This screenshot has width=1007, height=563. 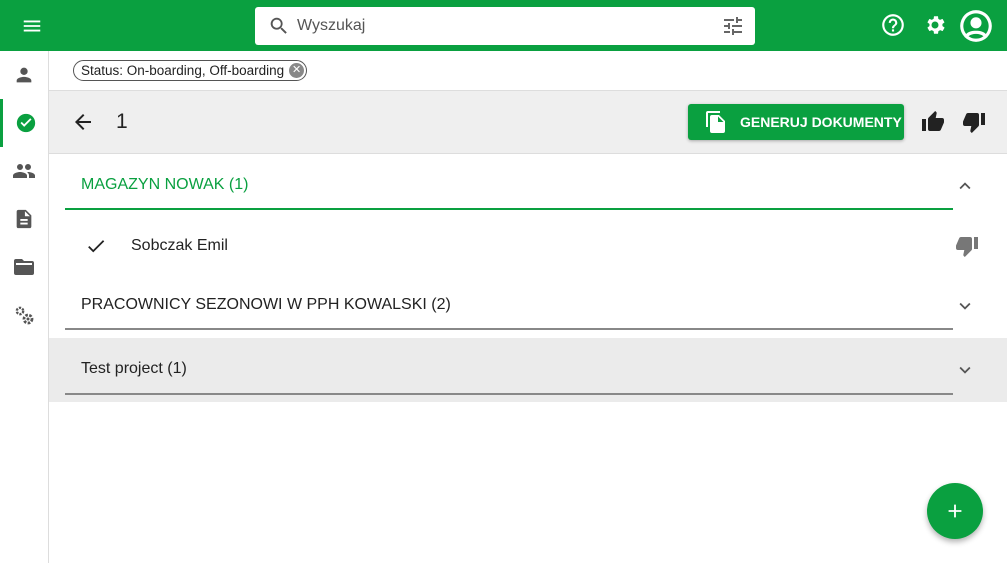 I want to click on back-button, so click(x=83, y=122).